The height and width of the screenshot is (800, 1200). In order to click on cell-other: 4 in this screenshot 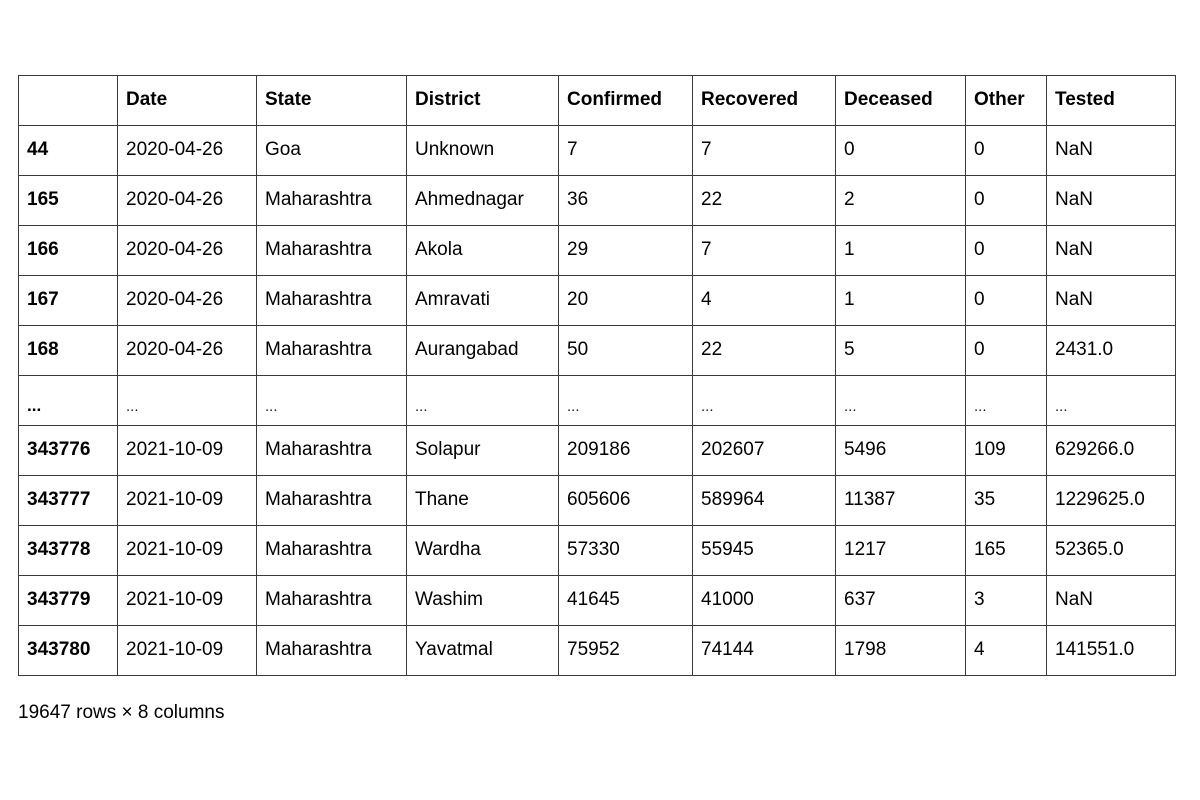, I will do `click(1006, 650)`.